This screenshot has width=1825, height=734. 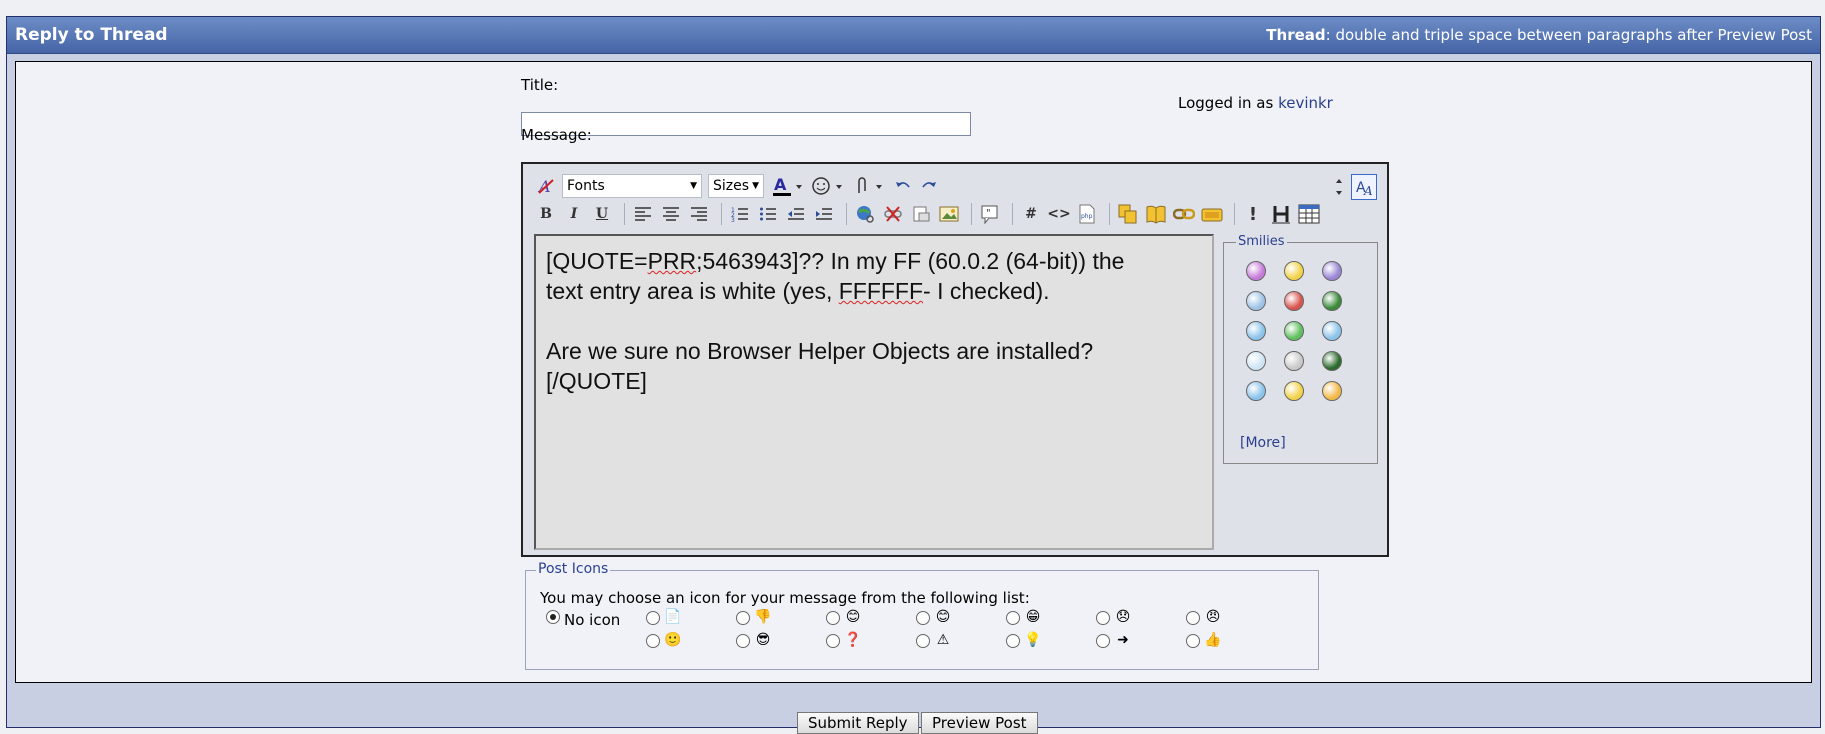 What do you see at coordinates (540, 85) in the screenshot?
I see `title-label: Title:` at bounding box center [540, 85].